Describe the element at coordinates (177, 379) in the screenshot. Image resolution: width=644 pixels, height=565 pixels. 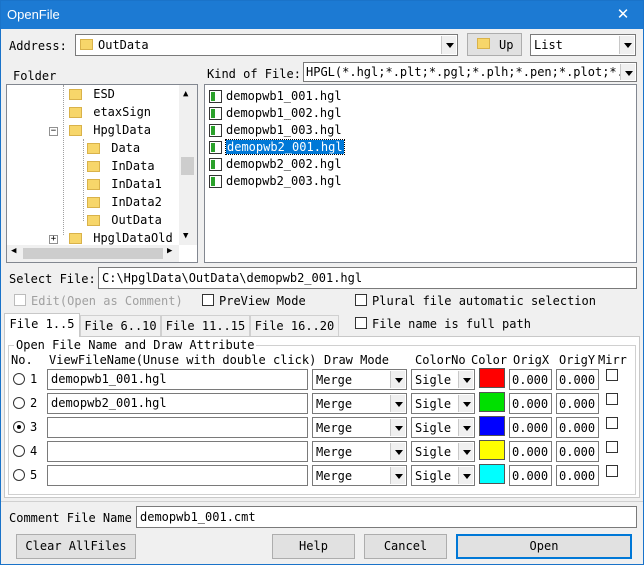
I see `view-file-name-input: demopwb1_001.hgl` at that location.